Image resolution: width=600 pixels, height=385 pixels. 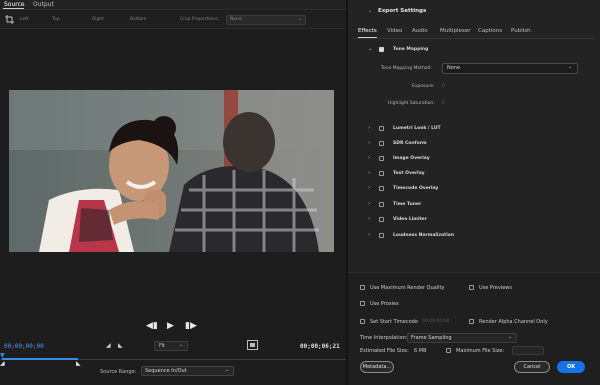 What do you see at coordinates (435, 321) in the screenshot?
I see `start-timecode-value: 00;00;00;00` at bounding box center [435, 321].